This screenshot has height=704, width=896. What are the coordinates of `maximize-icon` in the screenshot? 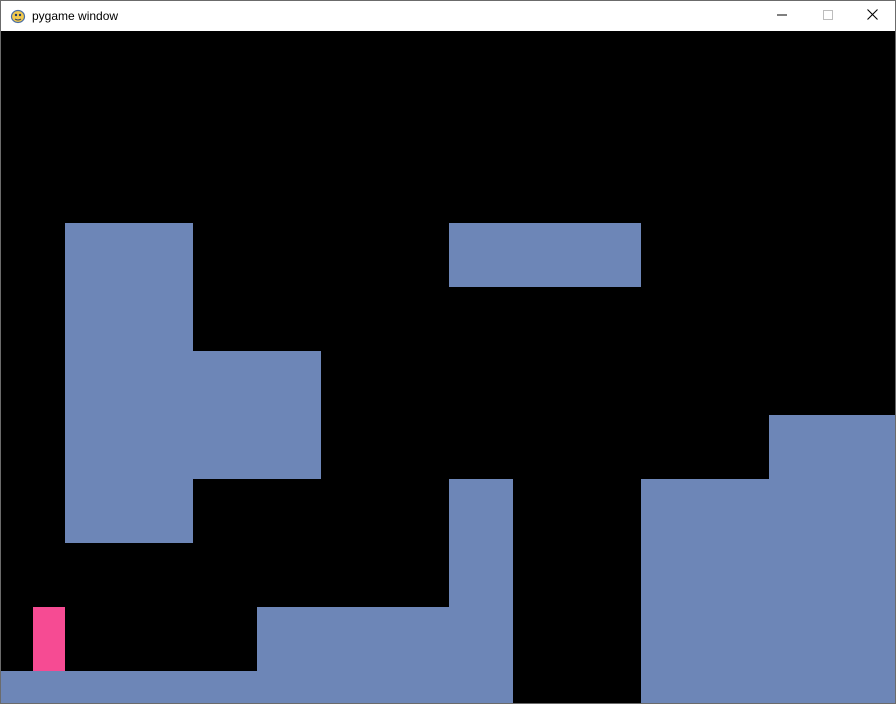 It's located at (828, 16).